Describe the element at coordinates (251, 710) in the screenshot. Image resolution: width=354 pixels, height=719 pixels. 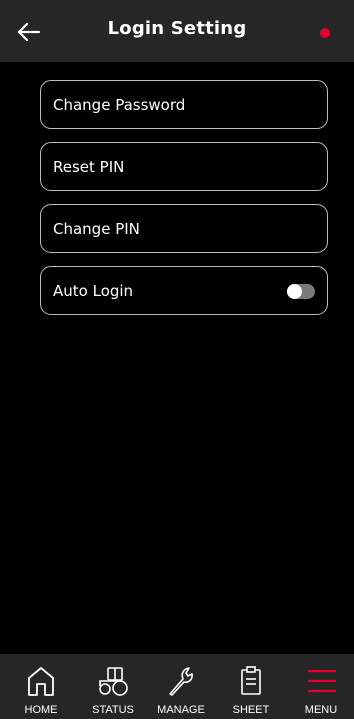
I see `nav-sheet-label: SHEET` at that location.